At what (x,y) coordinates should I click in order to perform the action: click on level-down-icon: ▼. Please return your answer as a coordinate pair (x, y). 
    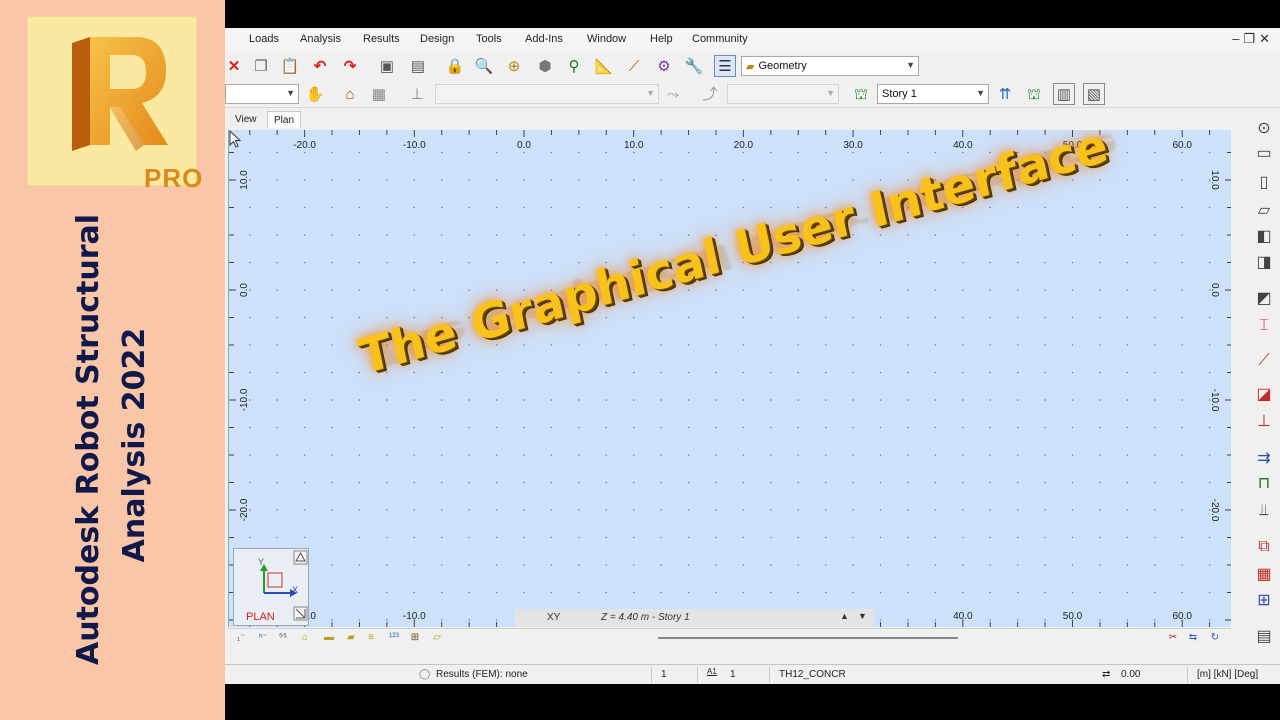
    Looking at the image, I should click on (862, 616).